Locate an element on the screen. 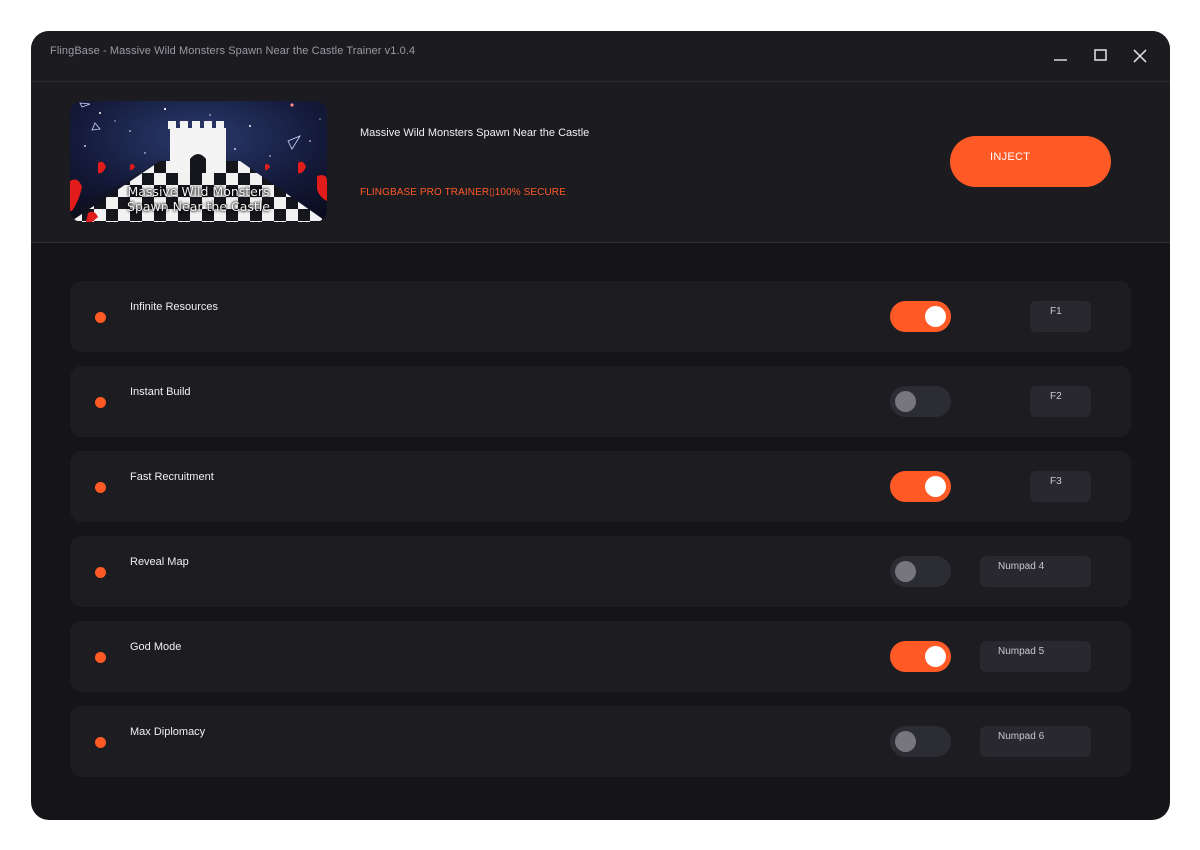  hotkey-button: F2 is located at coordinates (1060, 401).